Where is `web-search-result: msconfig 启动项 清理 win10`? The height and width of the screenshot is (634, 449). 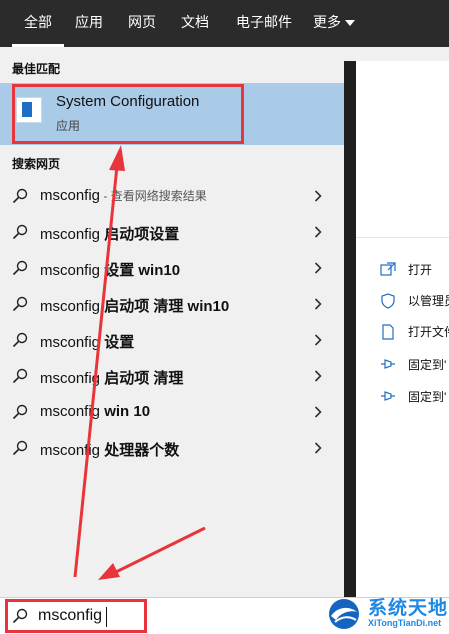 web-search-result: msconfig 启动项 清理 win10 is located at coordinates (172, 304).